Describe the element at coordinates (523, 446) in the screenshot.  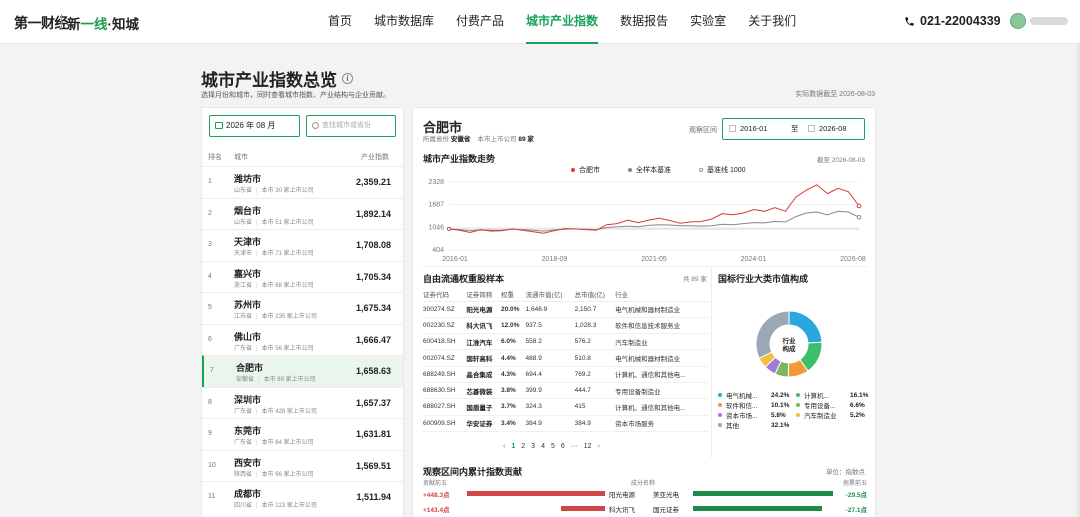
I see `page-button: 2` at that location.